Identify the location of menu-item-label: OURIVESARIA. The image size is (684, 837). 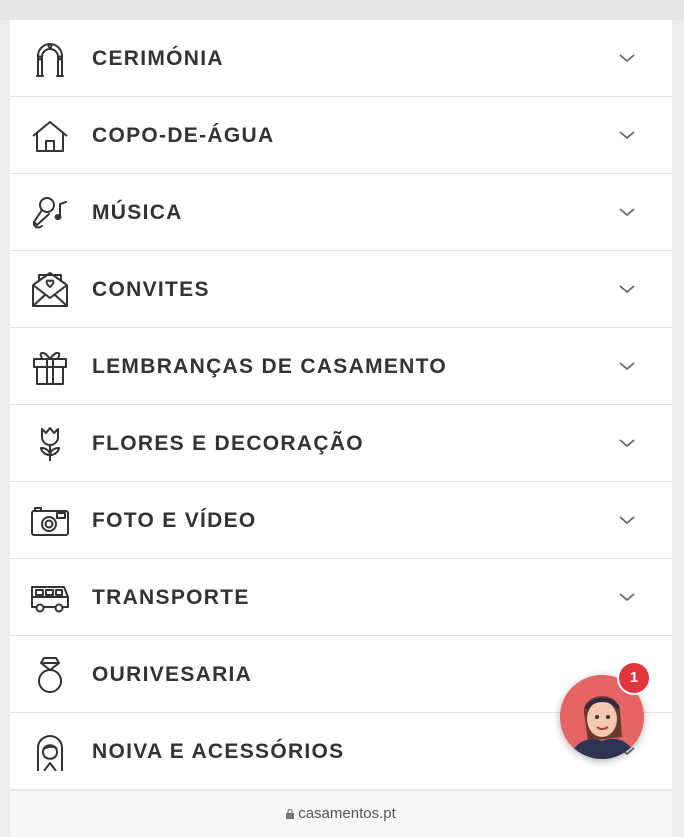
(172, 674).